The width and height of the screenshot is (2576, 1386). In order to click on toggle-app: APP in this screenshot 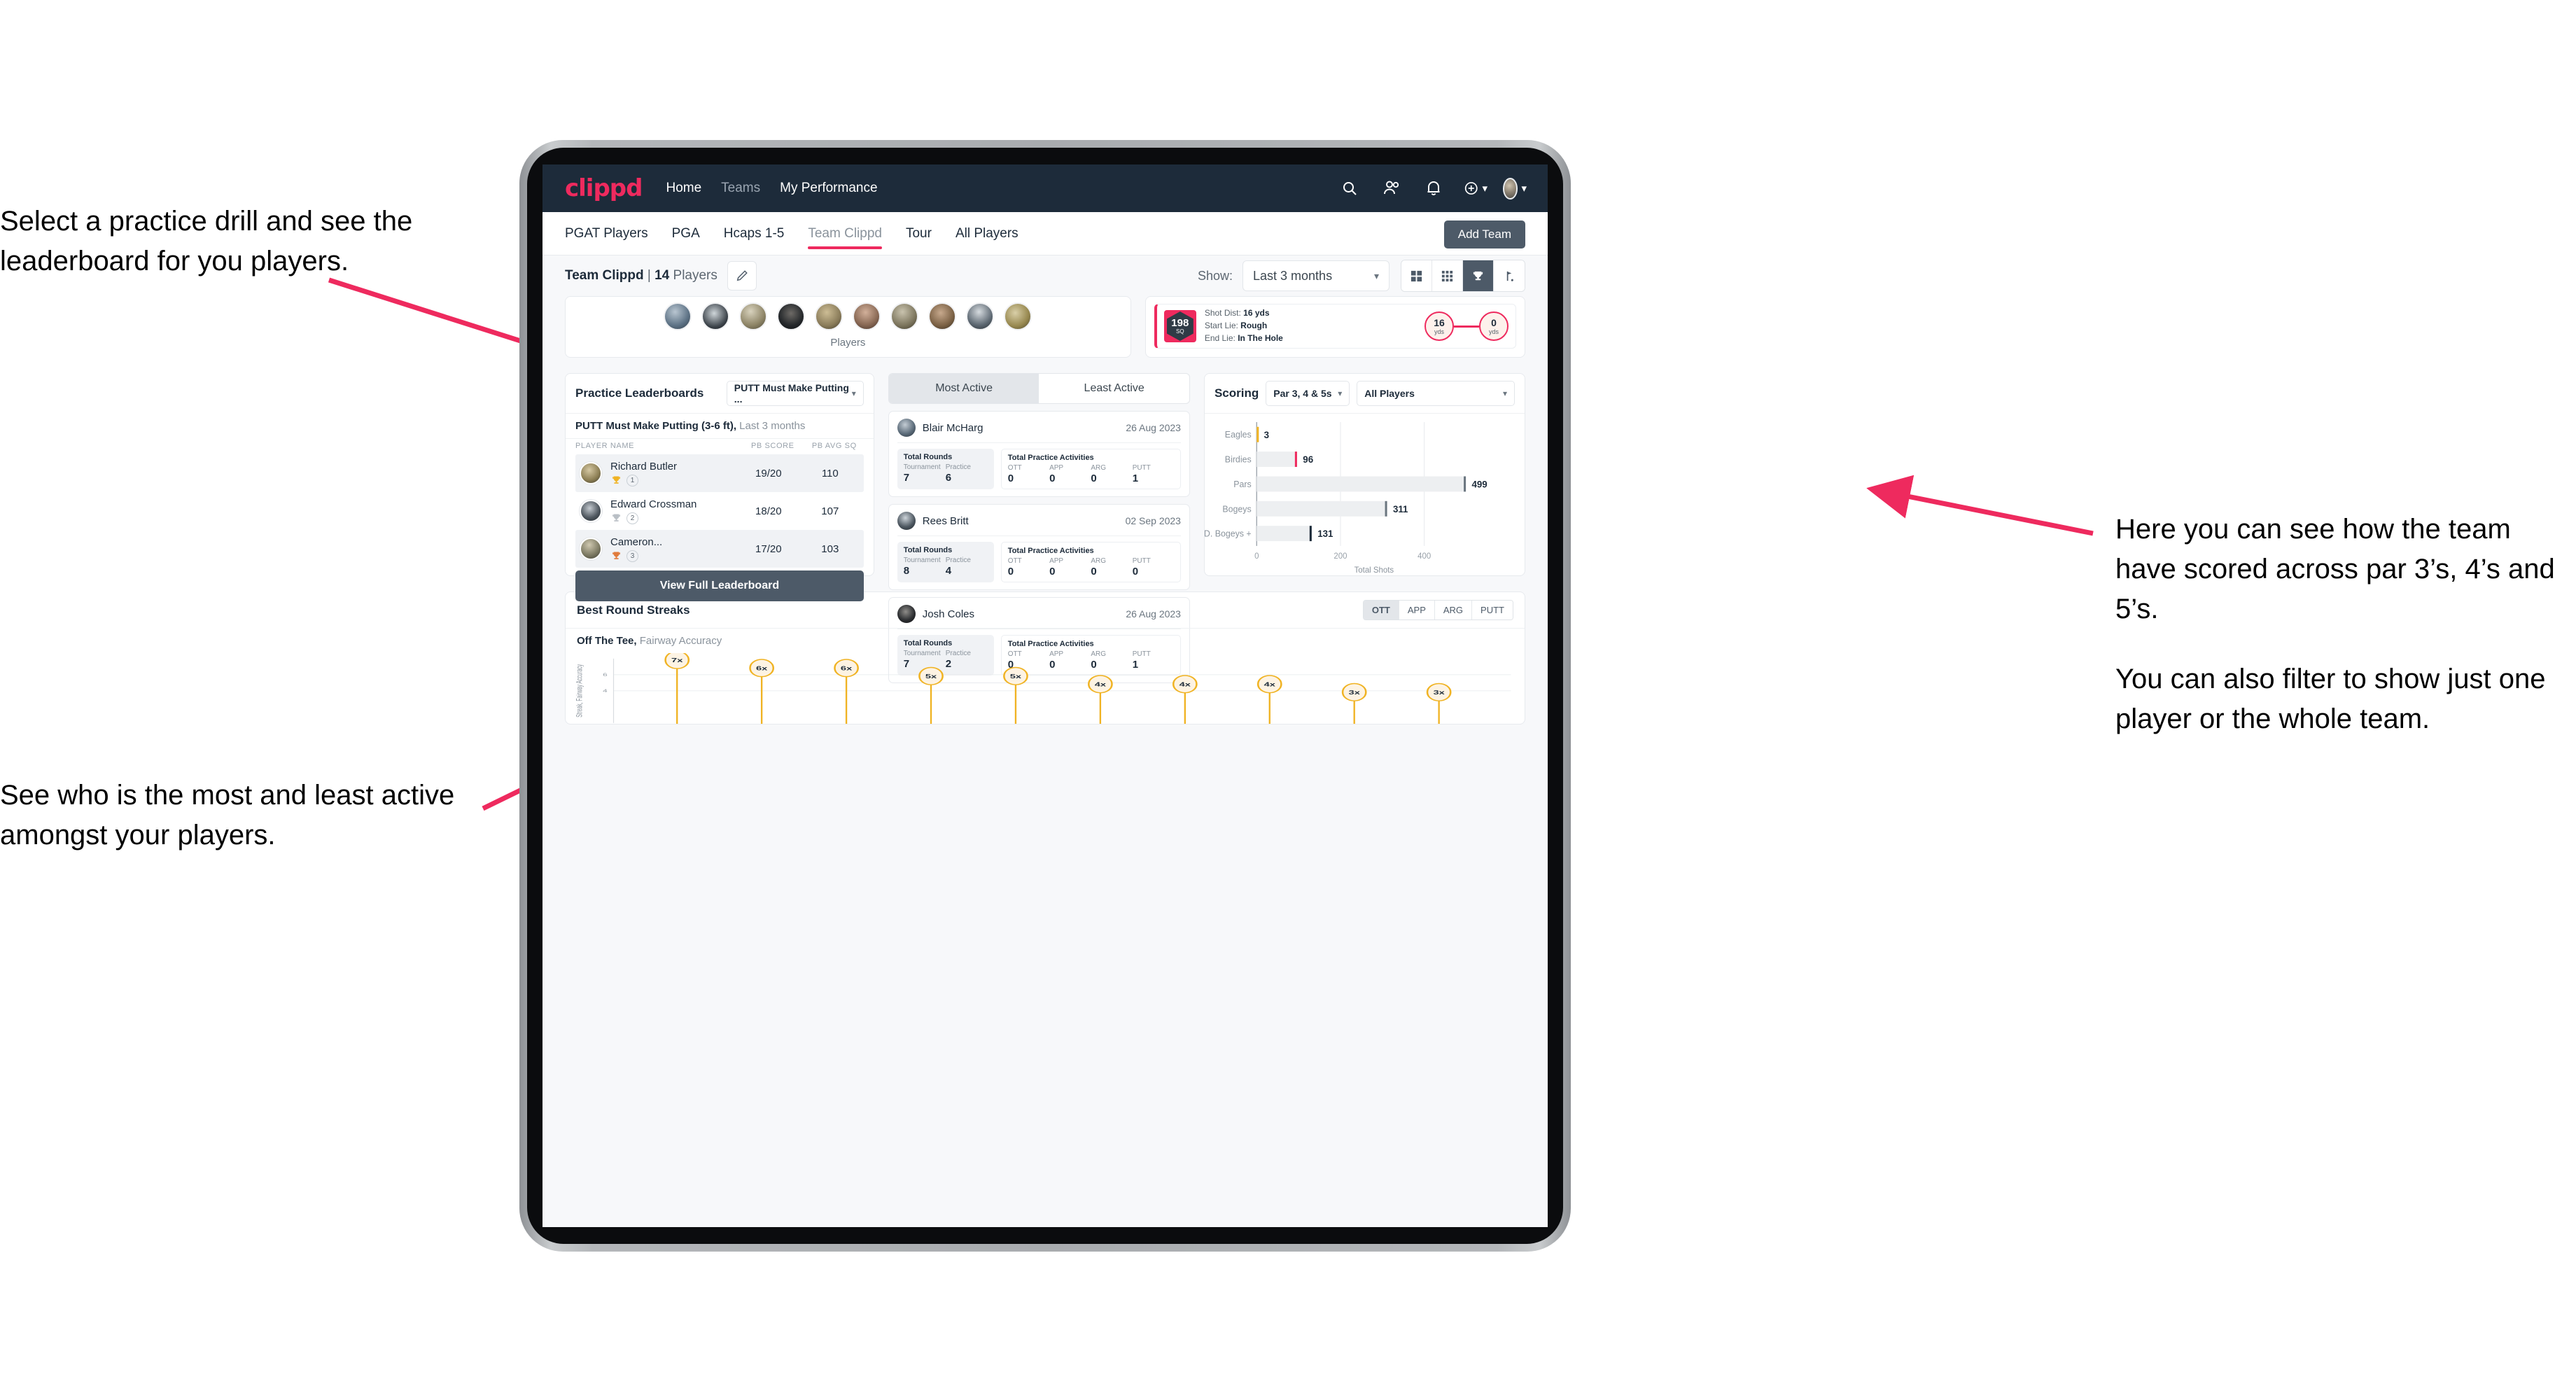, I will do `click(1417, 610)`.